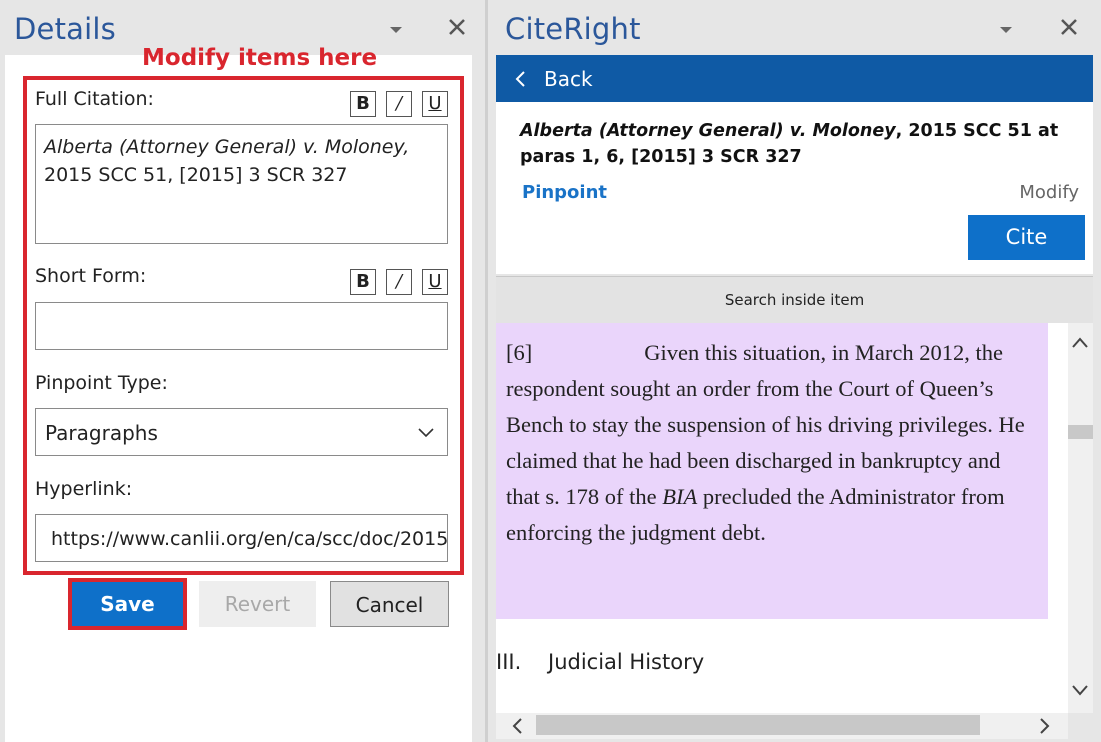 This screenshot has width=1101, height=742. Describe the element at coordinates (227, 147) in the screenshot. I see `full-citation-italic-part: Alberta (Attorney General) v. Moloney,` at that location.